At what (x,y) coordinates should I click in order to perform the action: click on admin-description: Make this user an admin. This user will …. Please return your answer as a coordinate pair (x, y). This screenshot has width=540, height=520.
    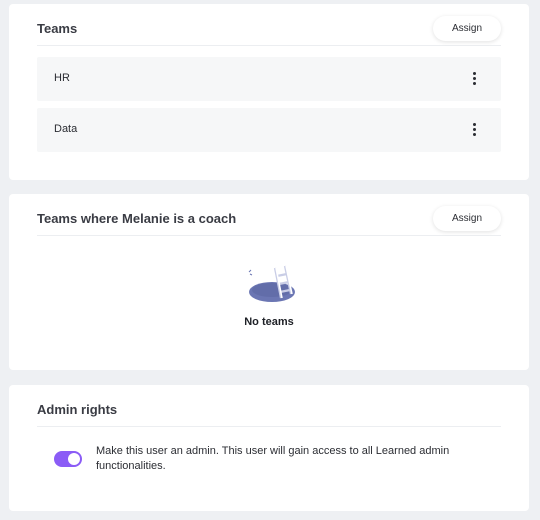
    Looking at the image, I should click on (273, 458).